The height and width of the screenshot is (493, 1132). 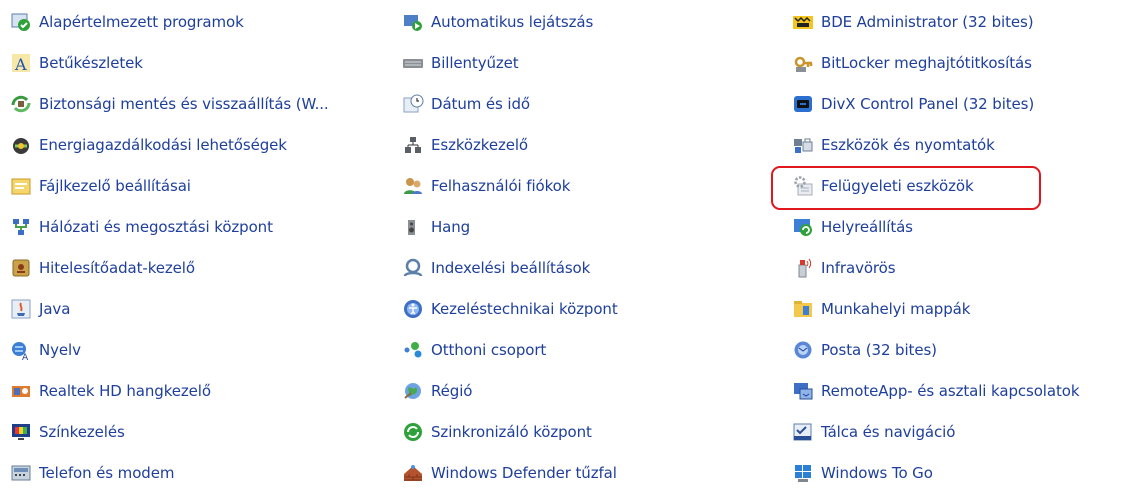 I want to click on cp-item-autoplay: Automatikus lejátszás, so click(x=510, y=21).